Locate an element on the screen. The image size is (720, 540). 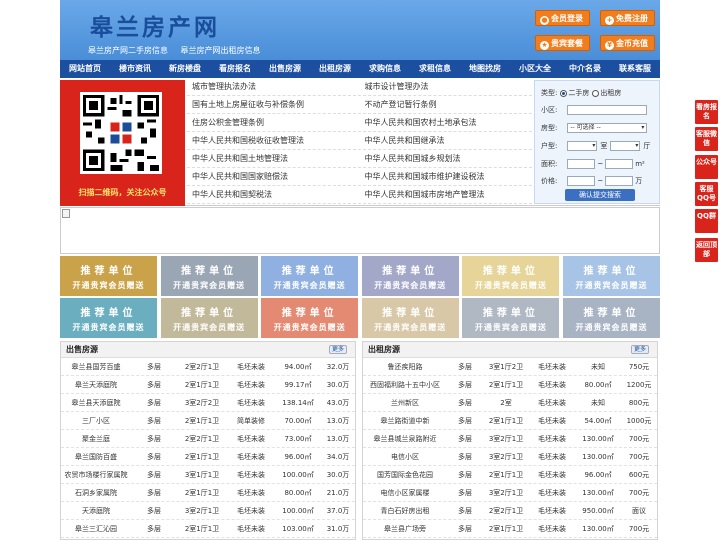
rent-more-button: 更多 is located at coordinates (640, 349).